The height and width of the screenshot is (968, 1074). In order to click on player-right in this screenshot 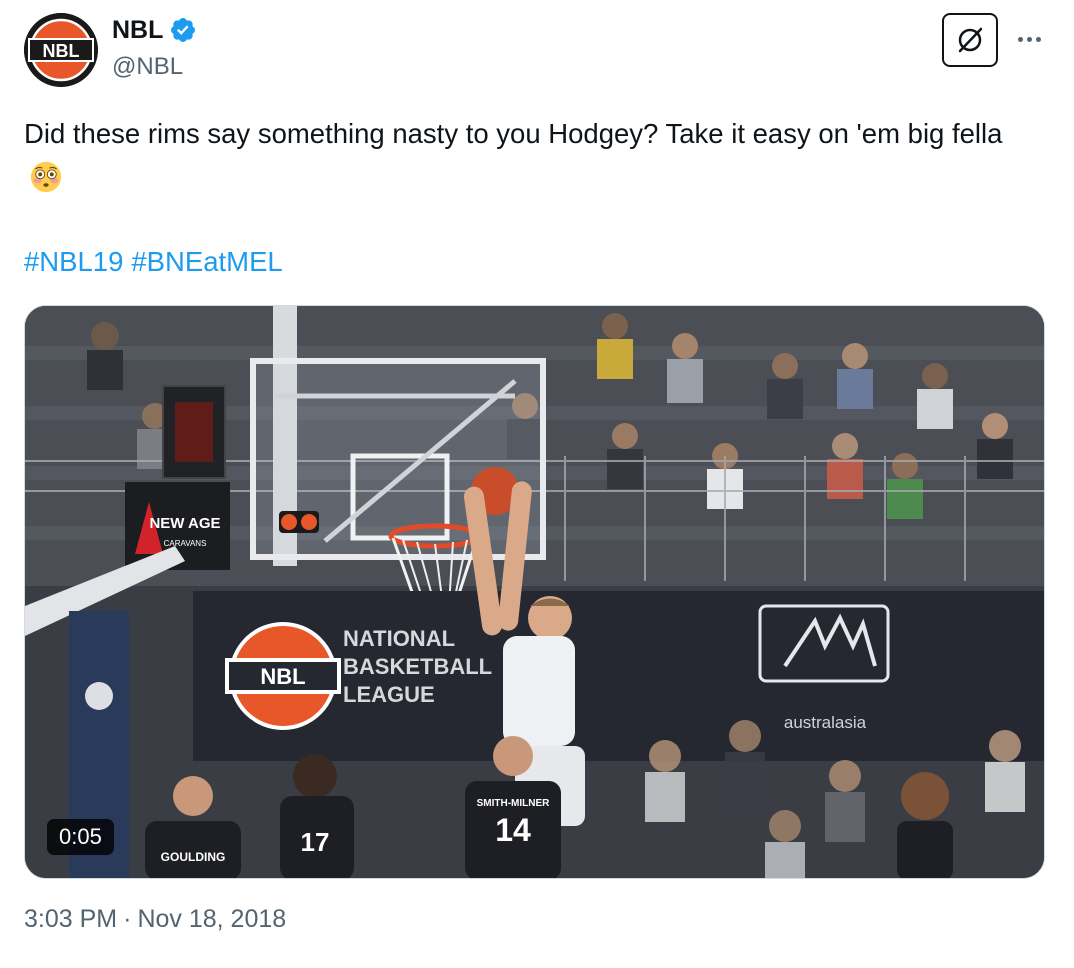, I will do `click(925, 825)`.